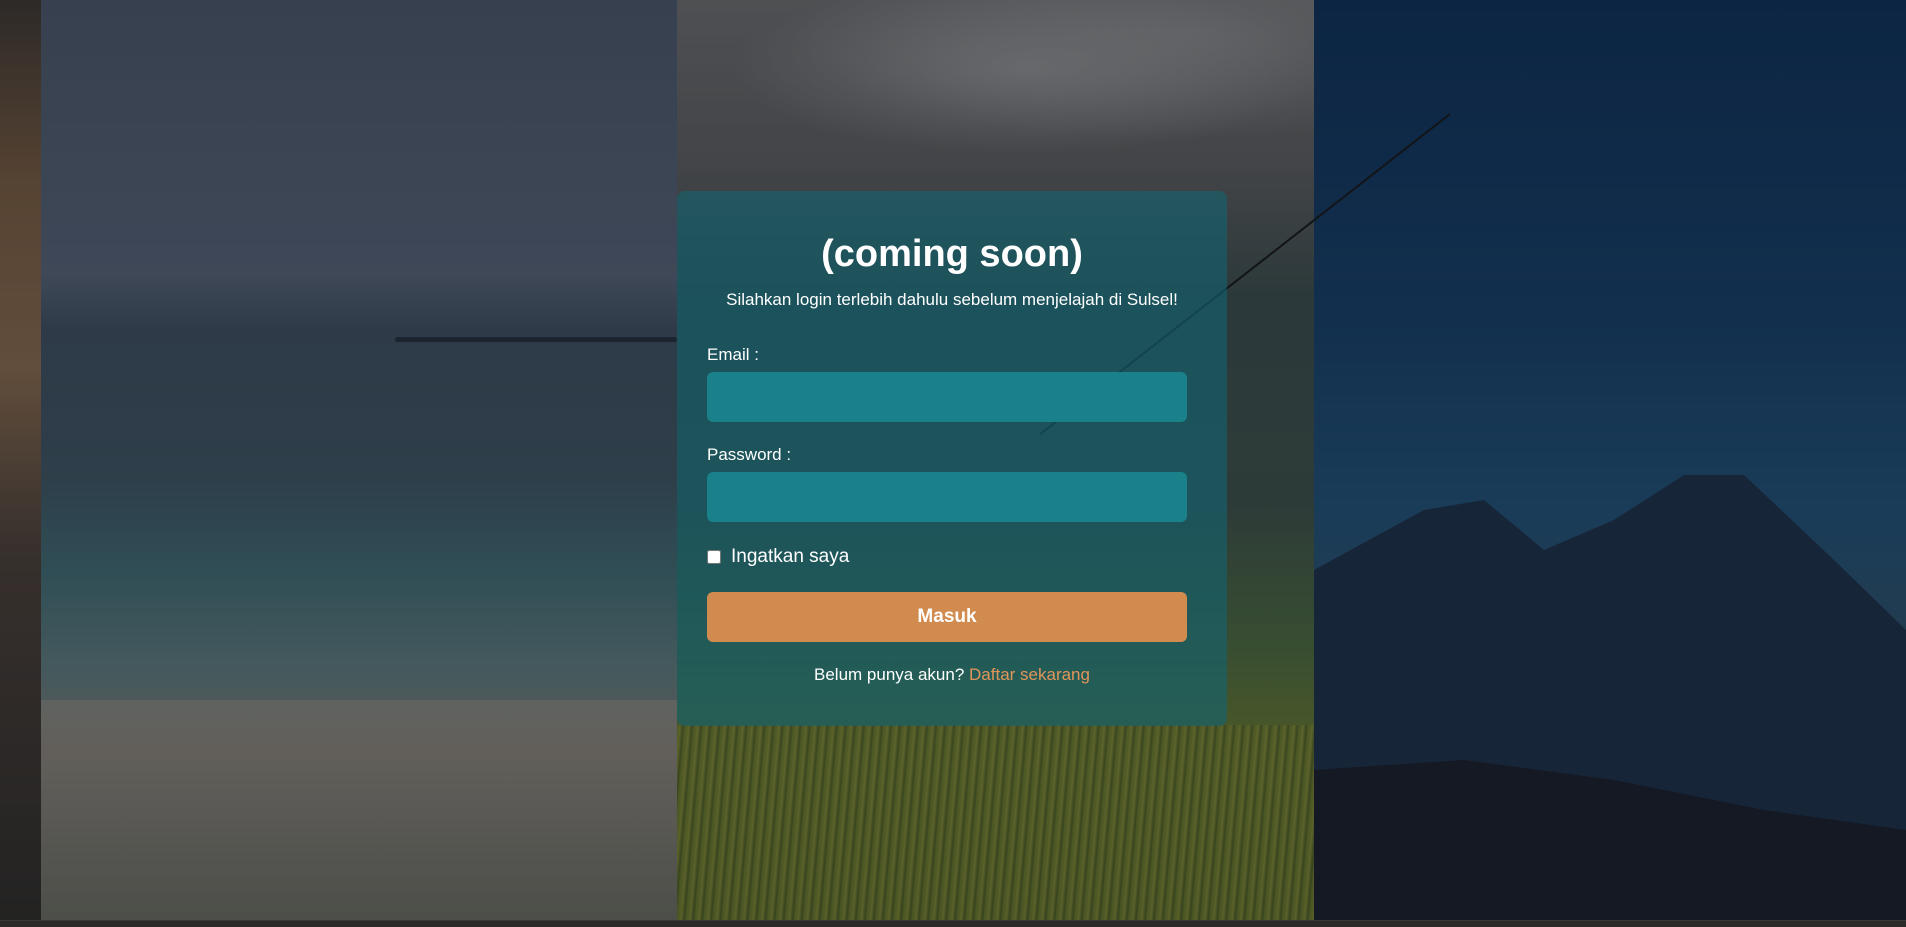 The width and height of the screenshot is (1906, 927). What do you see at coordinates (947, 497) in the screenshot?
I see `password-field` at bounding box center [947, 497].